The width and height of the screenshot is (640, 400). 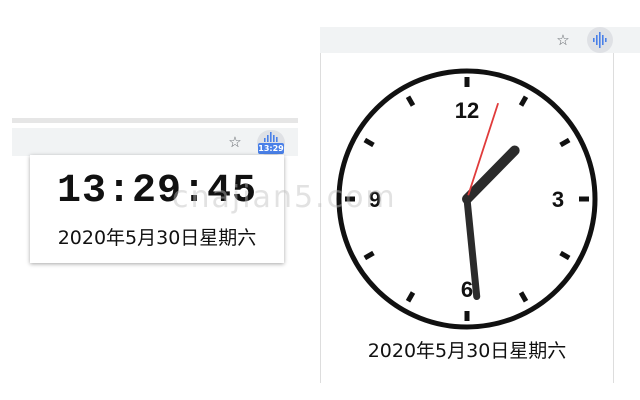 What do you see at coordinates (467, 199) in the screenshot?
I see `clock-center-pin` at bounding box center [467, 199].